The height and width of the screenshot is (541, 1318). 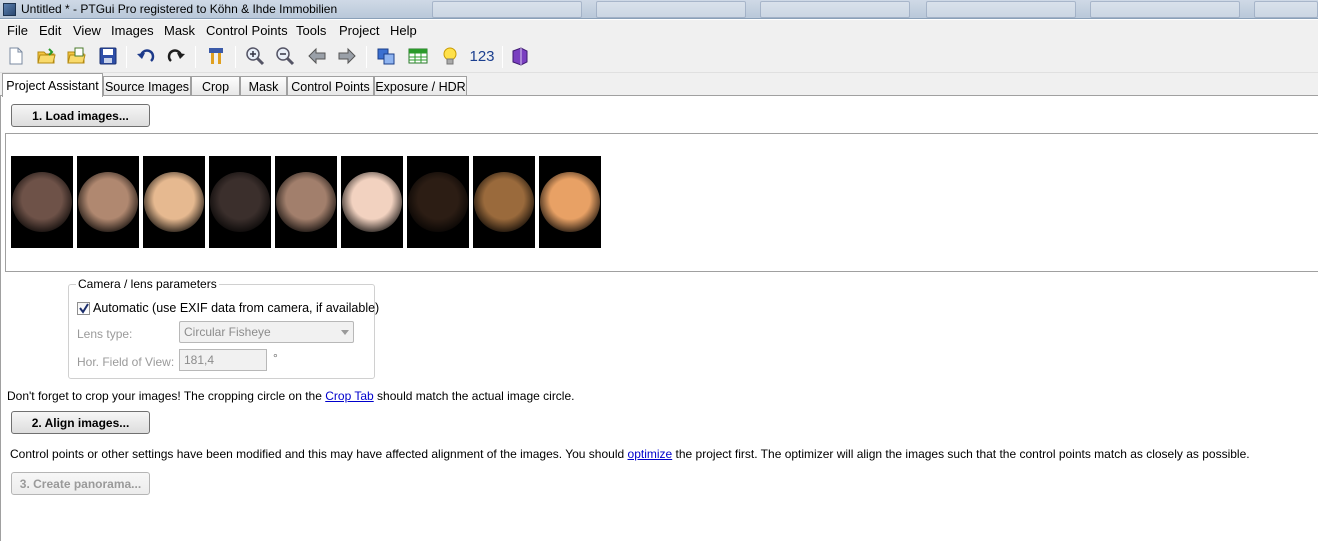 I want to click on menu-file: File, so click(x=17, y=30).